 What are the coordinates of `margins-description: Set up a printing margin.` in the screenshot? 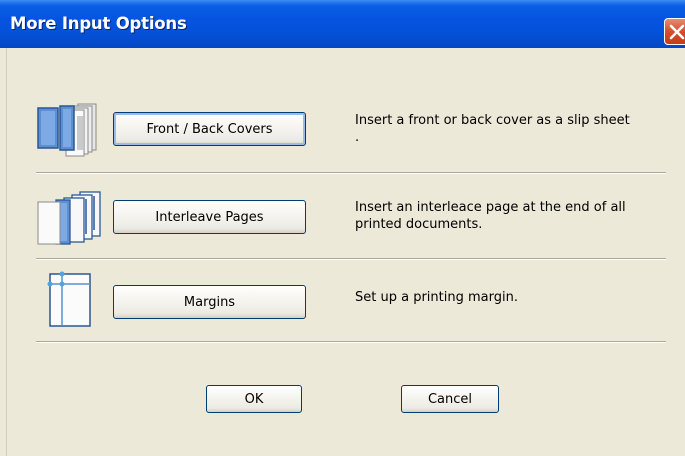 It's located at (436, 297).